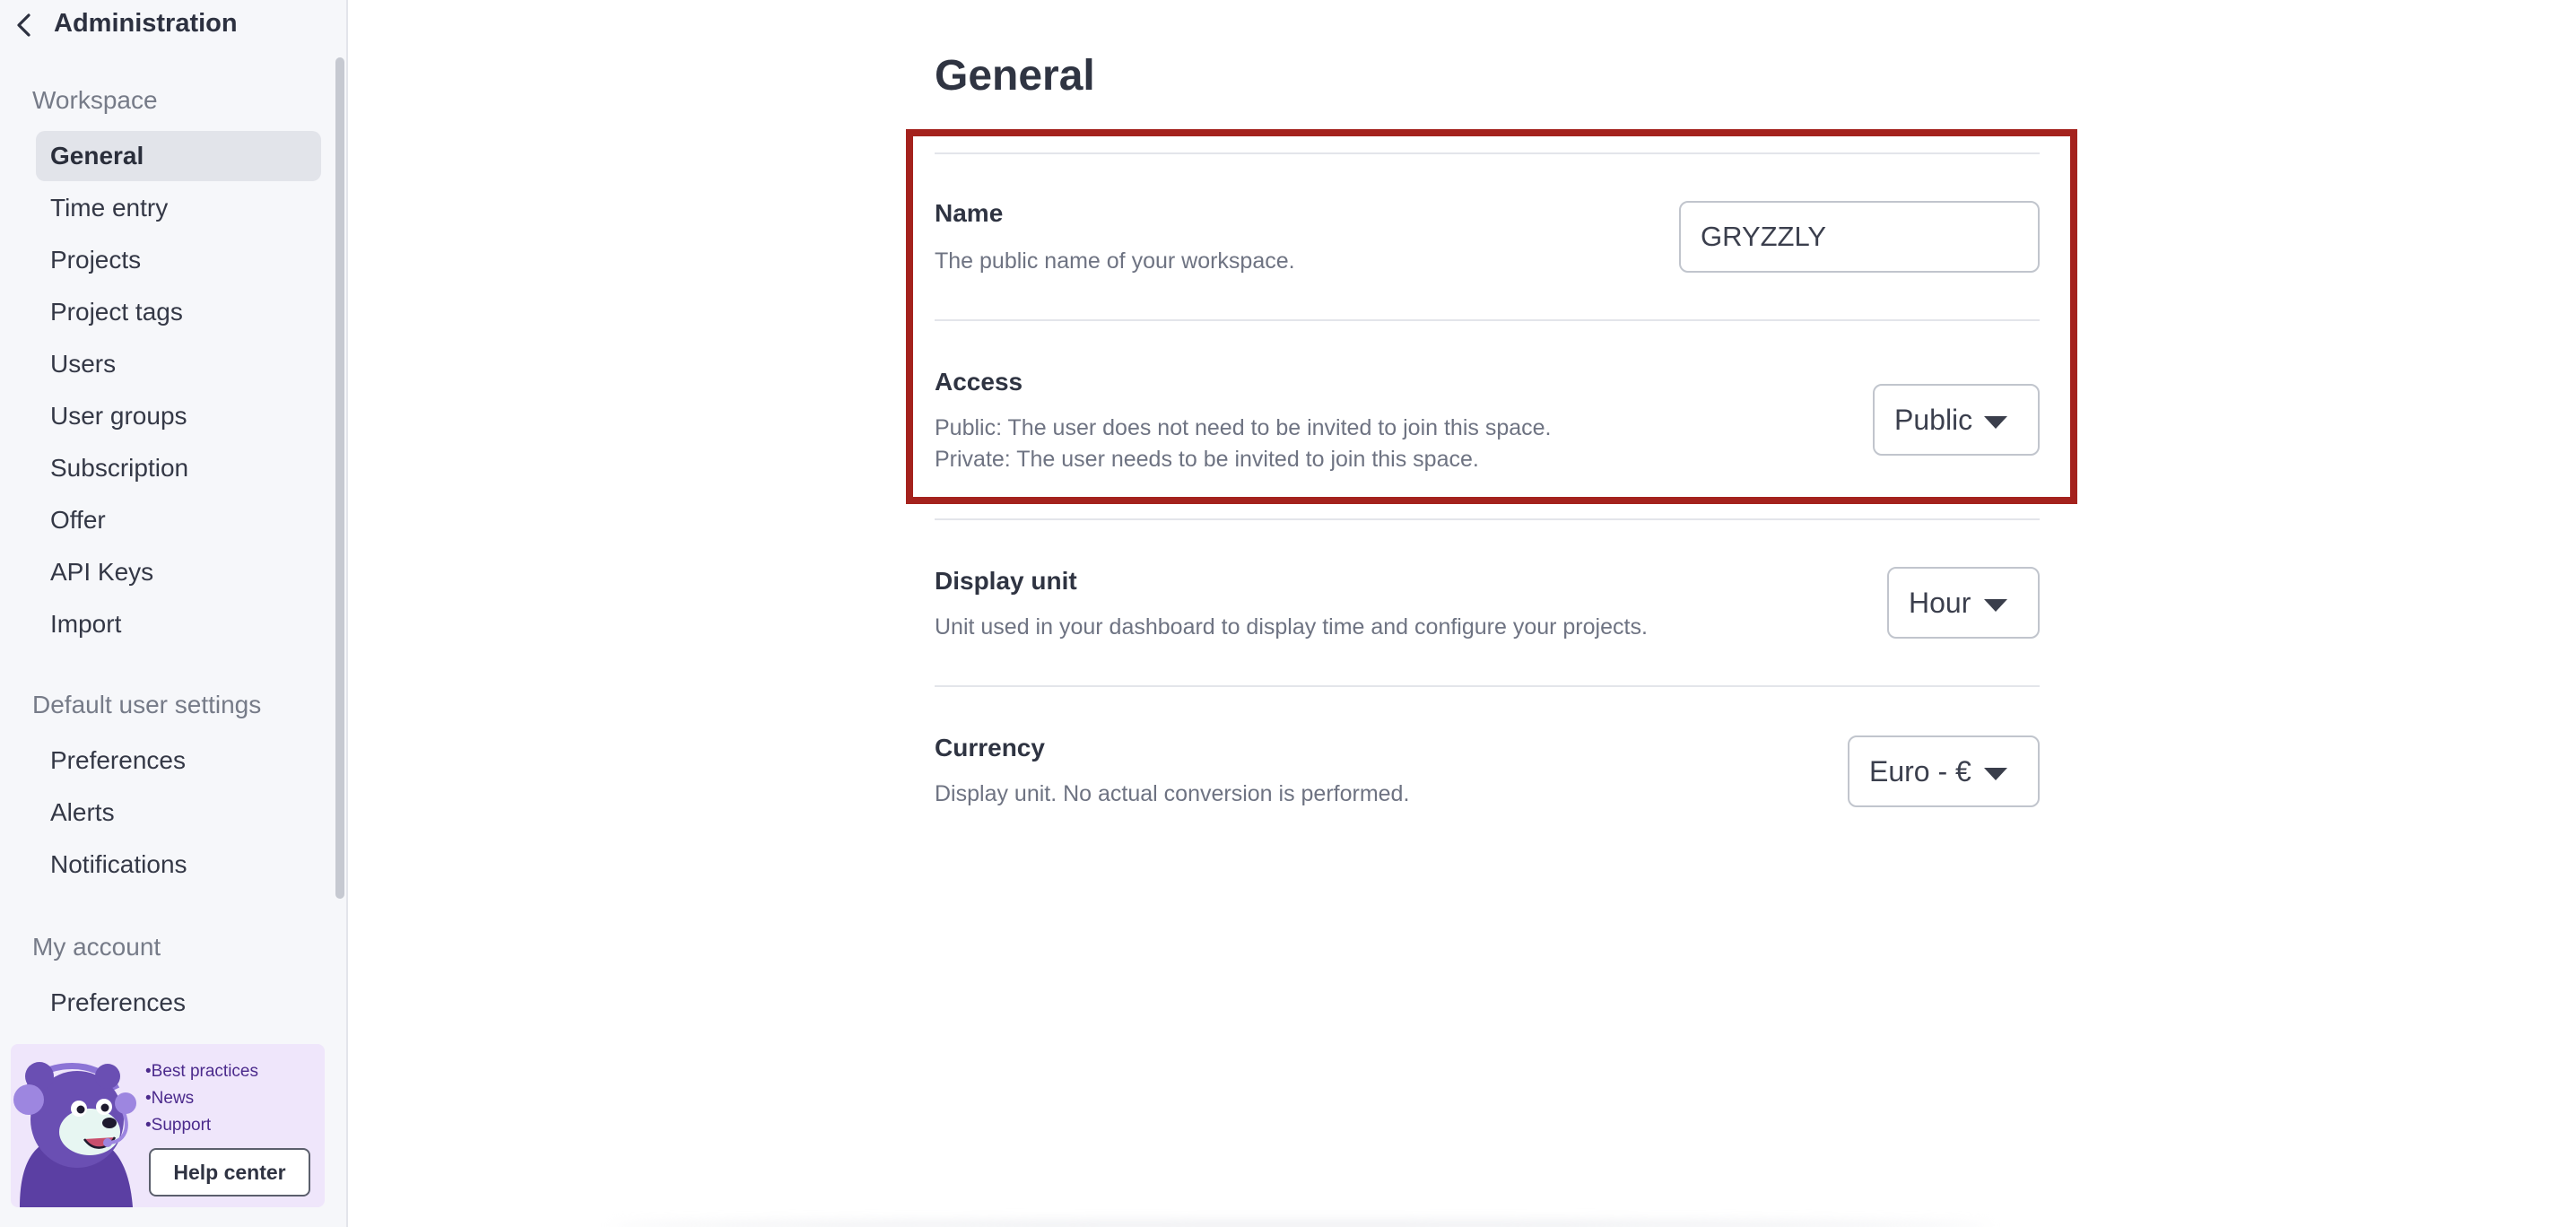 The width and height of the screenshot is (2576, 1227). I want to click on help-link-news: •News, so click(201, 1098).